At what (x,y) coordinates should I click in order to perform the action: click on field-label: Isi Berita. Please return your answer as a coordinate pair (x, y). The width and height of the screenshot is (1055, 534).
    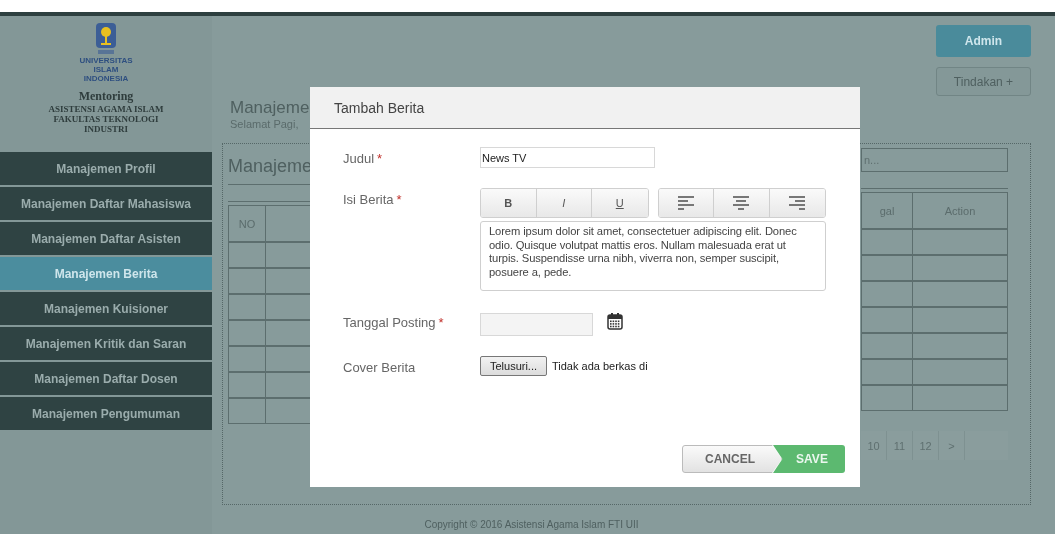
    Looking at the image, I should click on (368, 200).